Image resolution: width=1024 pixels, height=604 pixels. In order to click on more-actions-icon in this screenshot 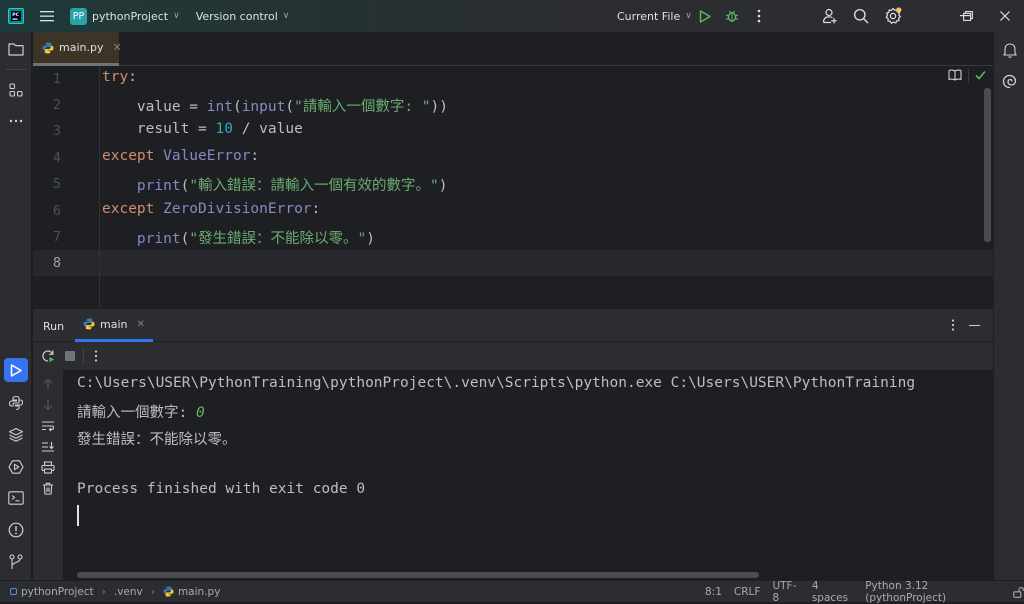, I will do `click(759, 16)`.